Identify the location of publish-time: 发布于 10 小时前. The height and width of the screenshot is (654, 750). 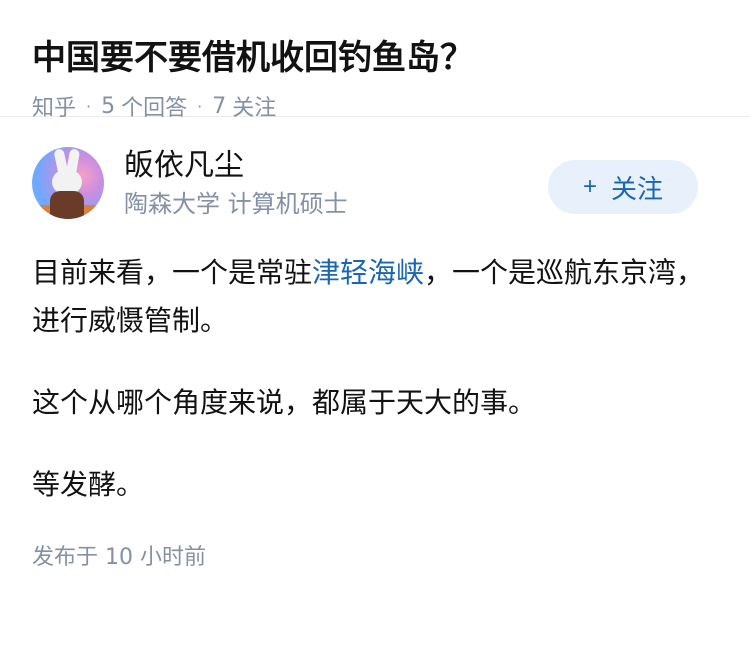
(119, 557).